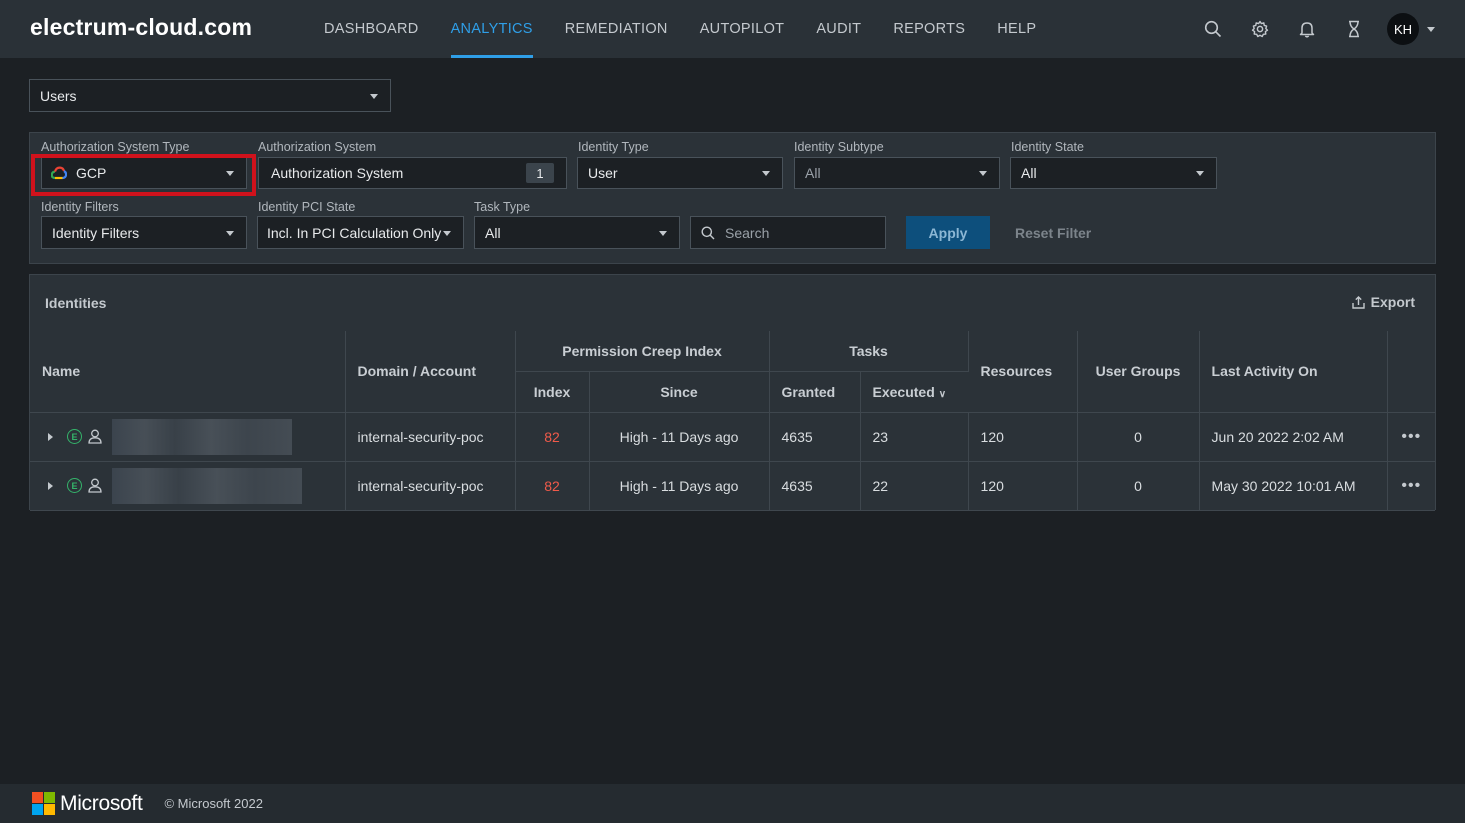  I want to click on brand-title: electrum-cloud.com, so click(141, 27).